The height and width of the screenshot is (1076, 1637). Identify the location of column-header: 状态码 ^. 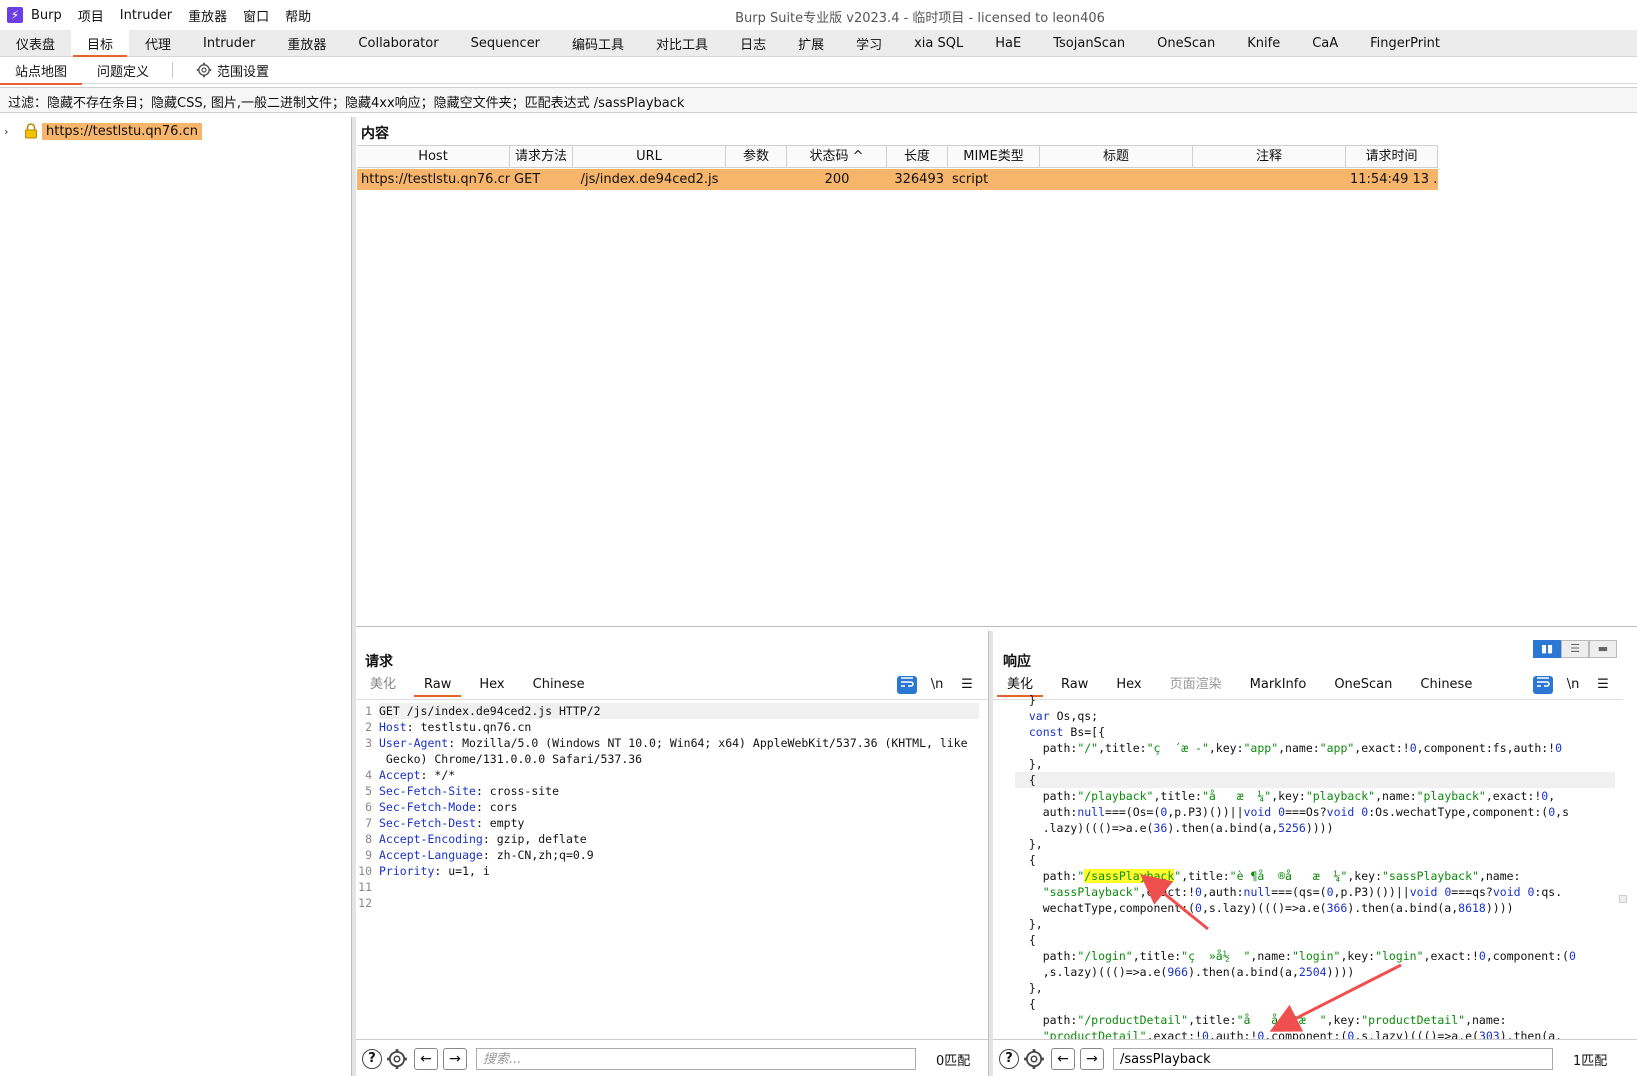
(837, 156).